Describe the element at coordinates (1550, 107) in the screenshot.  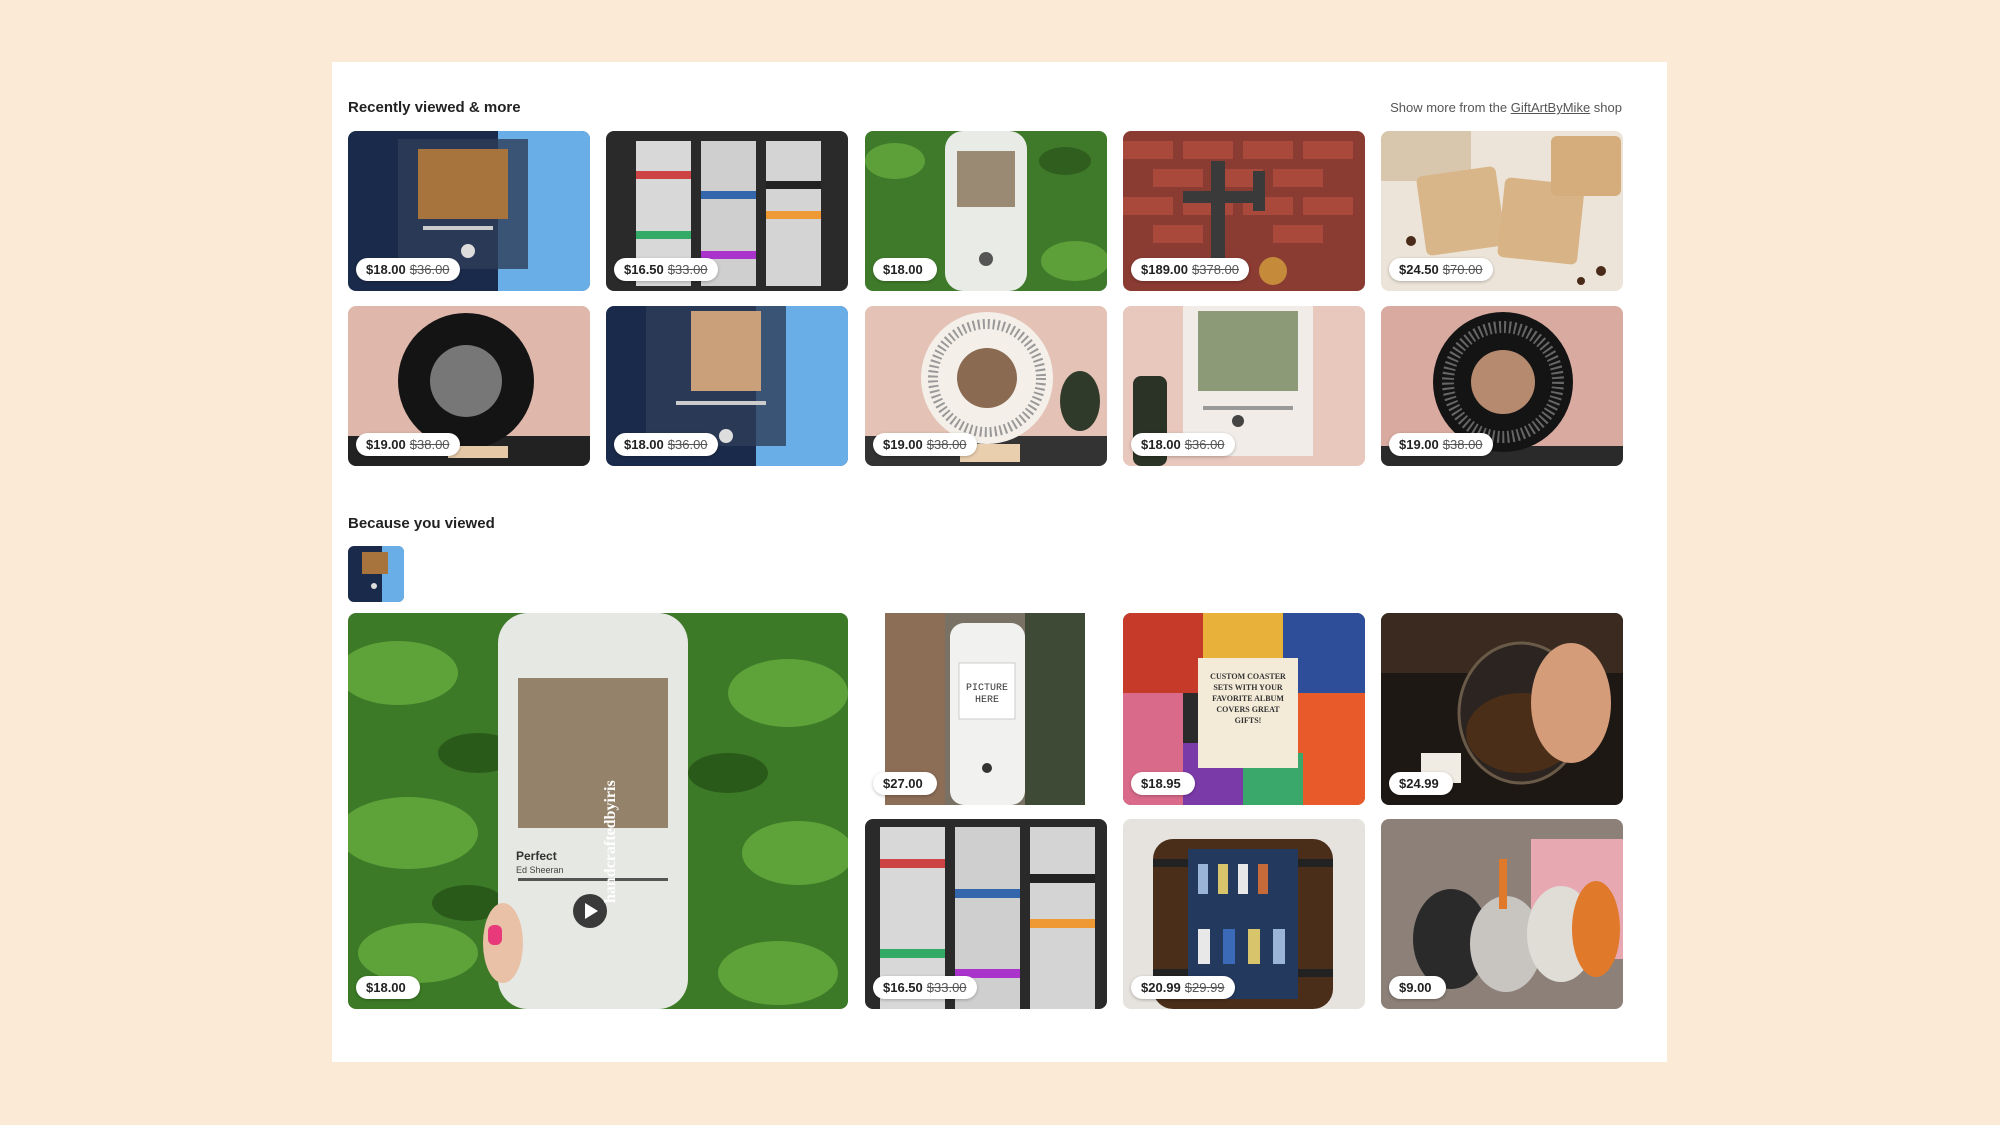
I see `shop-link: GiftArtByMike` at that location.